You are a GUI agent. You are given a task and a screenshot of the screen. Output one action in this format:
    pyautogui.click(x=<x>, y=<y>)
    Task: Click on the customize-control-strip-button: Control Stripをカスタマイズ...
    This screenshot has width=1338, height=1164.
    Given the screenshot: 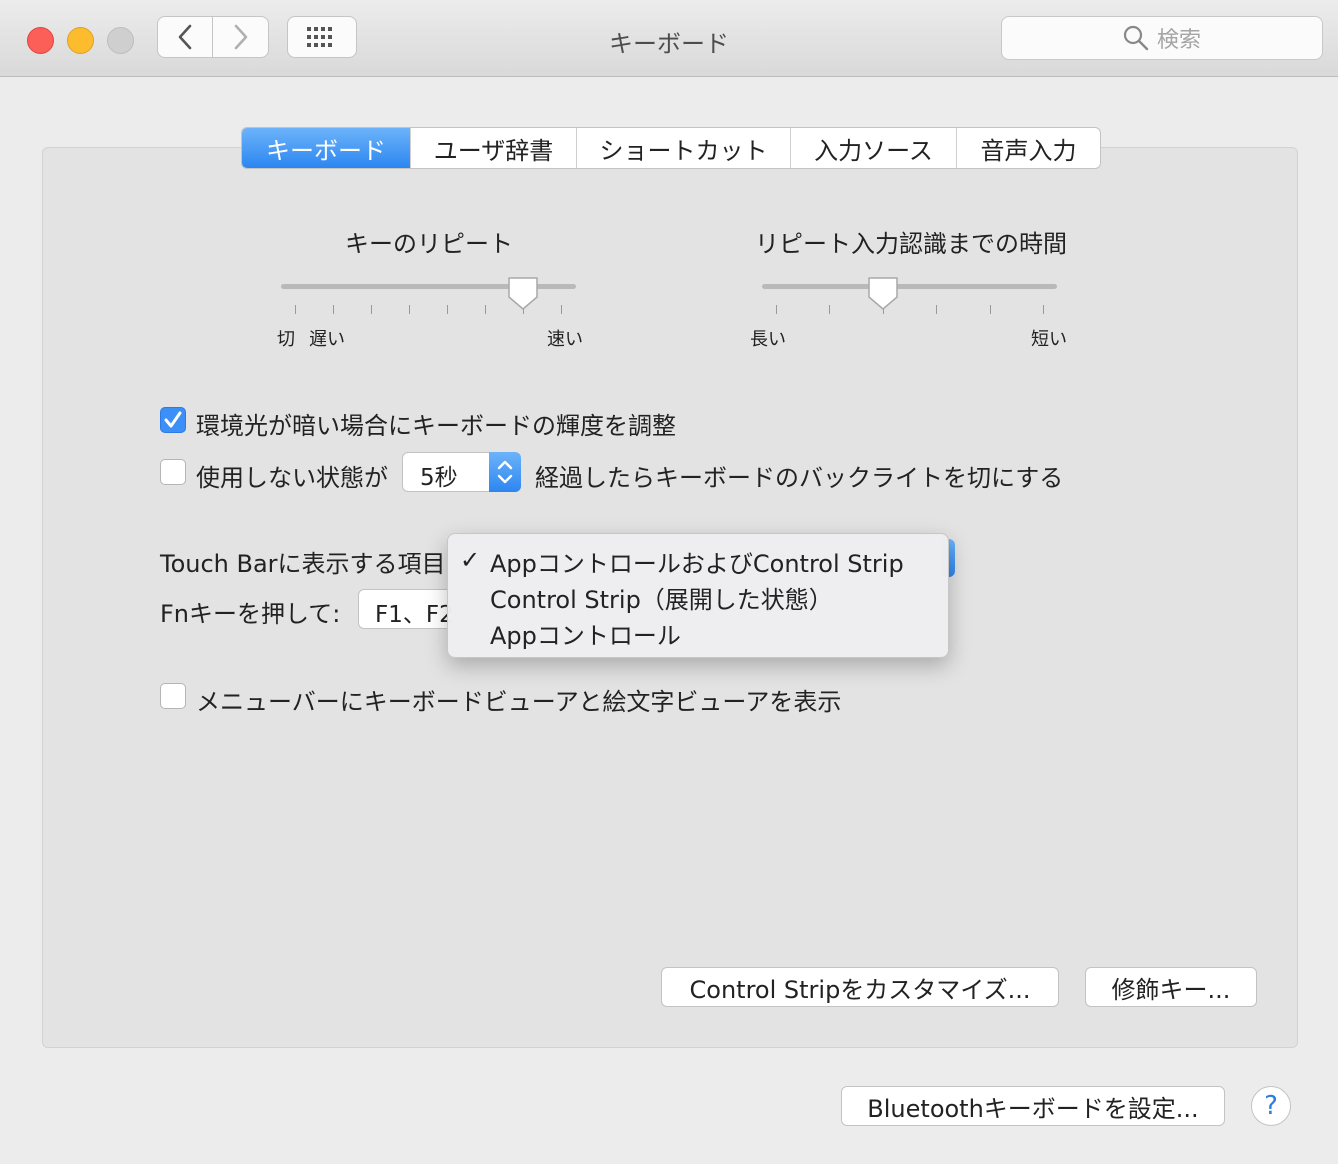 What is the action you would take?
    pyautogui.click(x=860, y=987)
    